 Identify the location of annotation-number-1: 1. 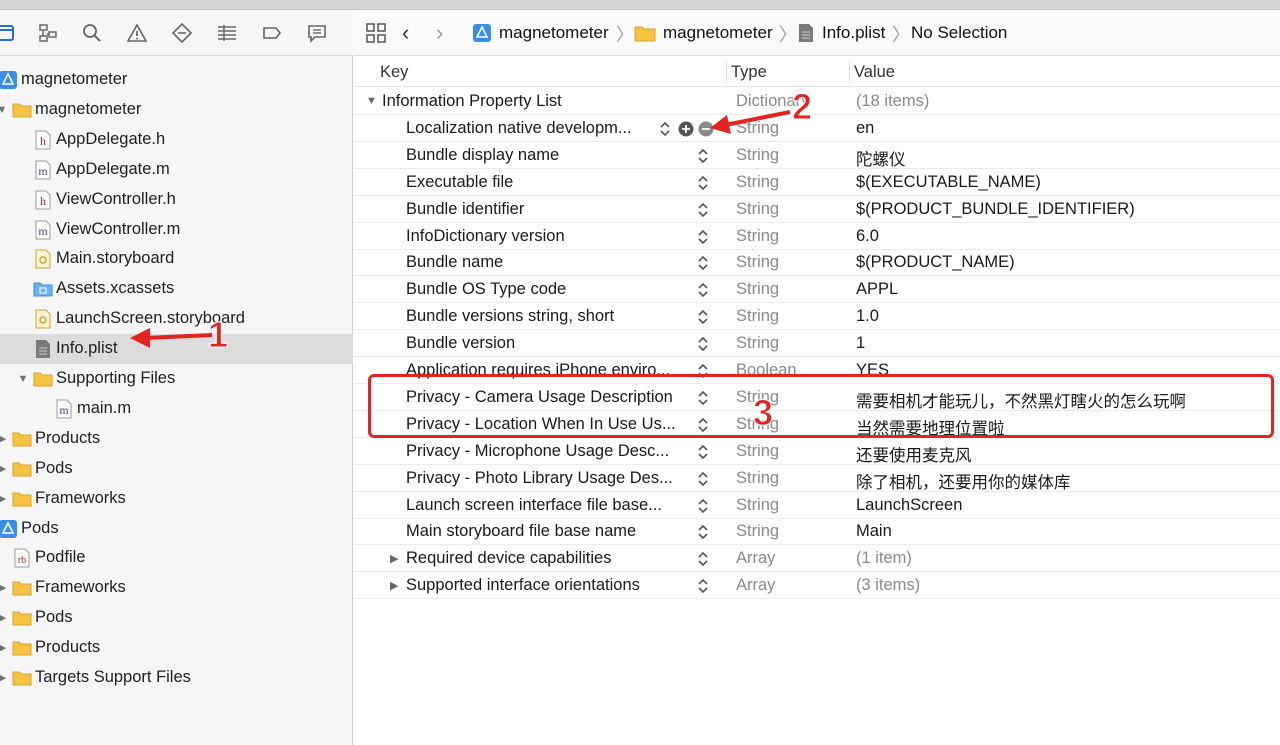
(218, 335).